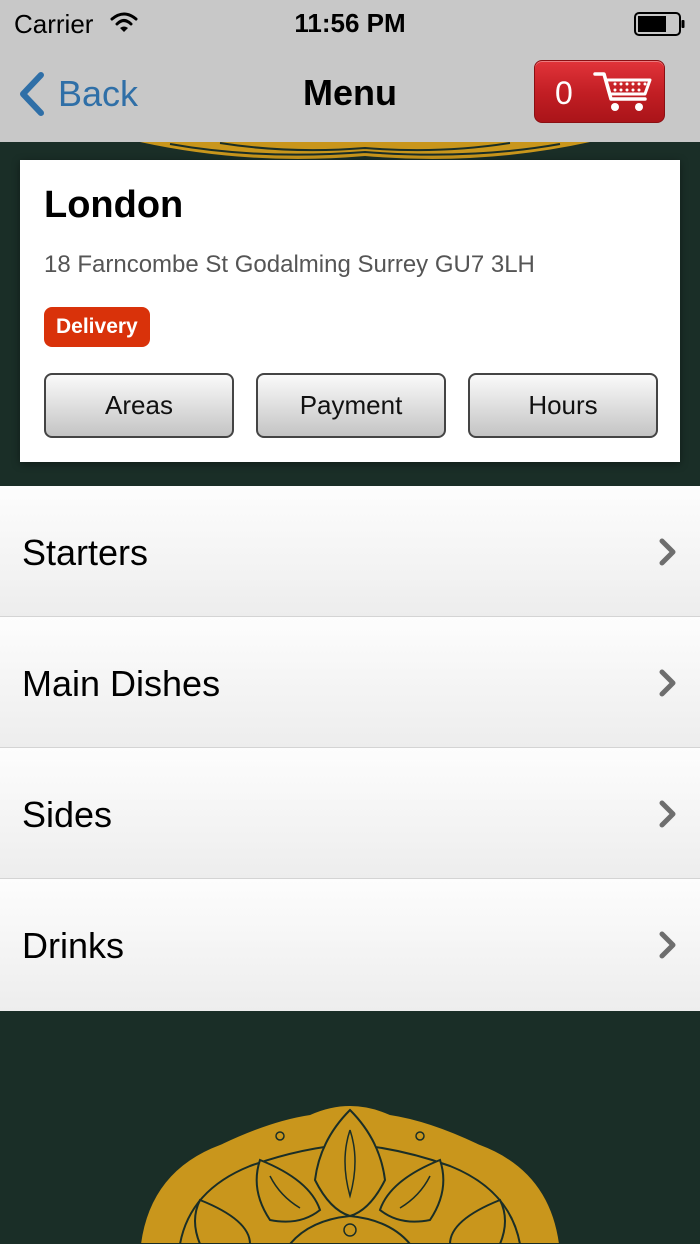  I want to click on store-name: London, so click(114, 205).